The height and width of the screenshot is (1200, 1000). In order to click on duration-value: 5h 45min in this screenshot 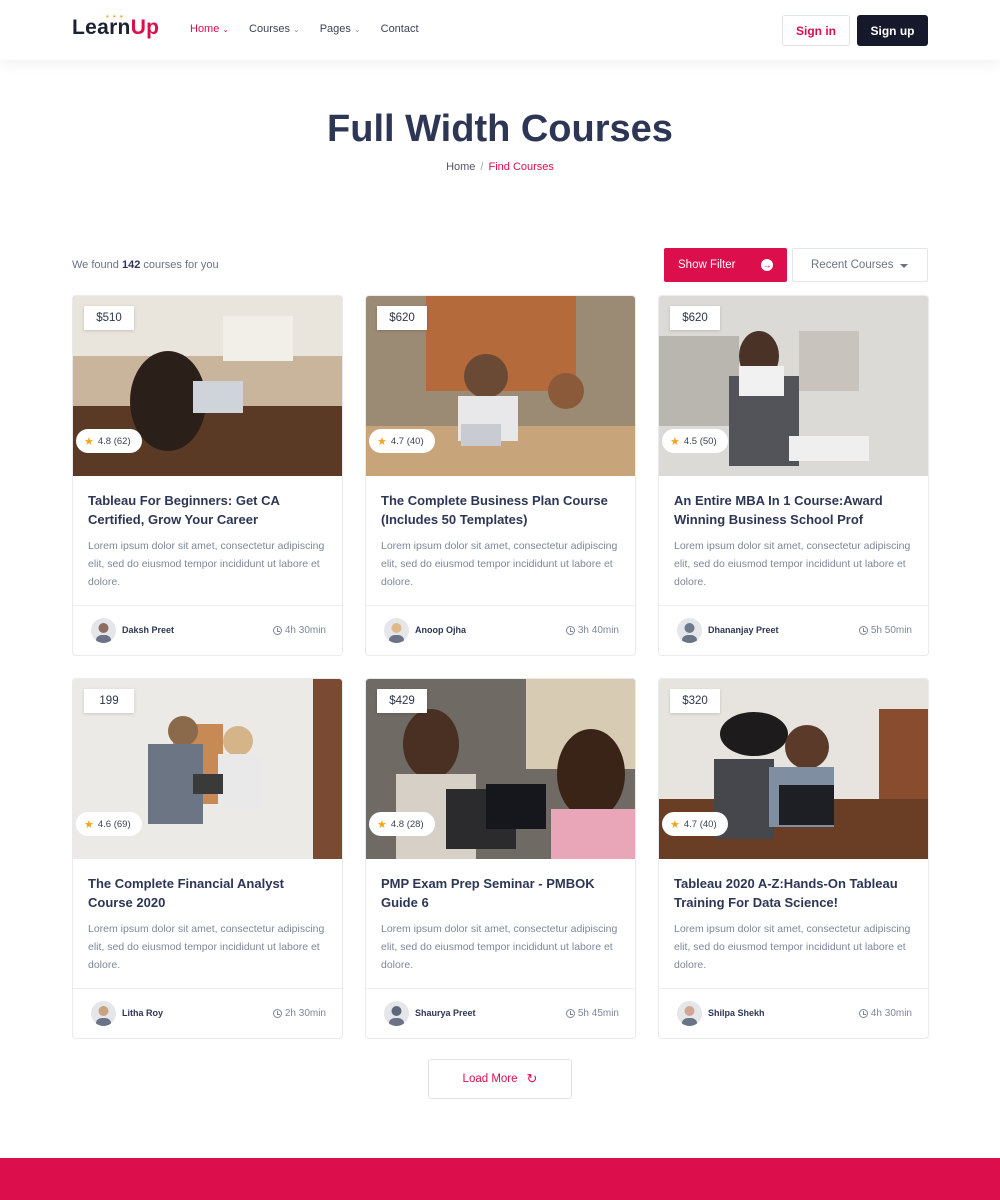, I will do `click(598, 1013)`.